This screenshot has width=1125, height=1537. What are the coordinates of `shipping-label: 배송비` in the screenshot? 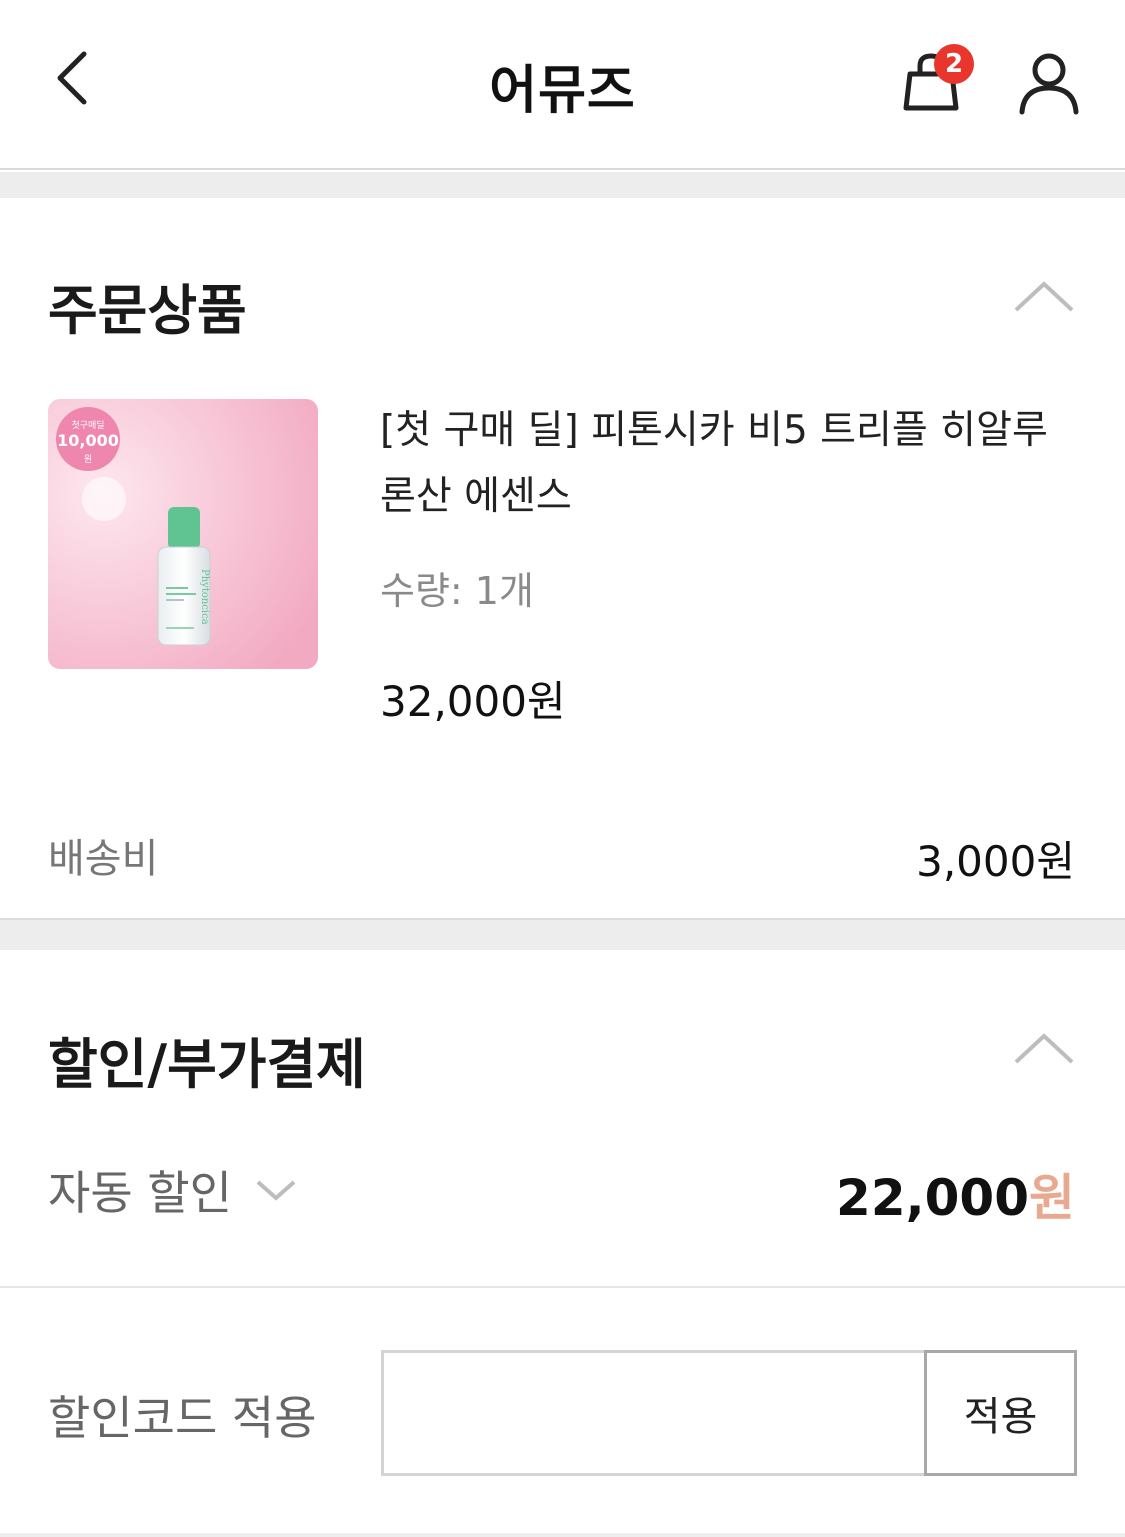 It's located at (103, 859).